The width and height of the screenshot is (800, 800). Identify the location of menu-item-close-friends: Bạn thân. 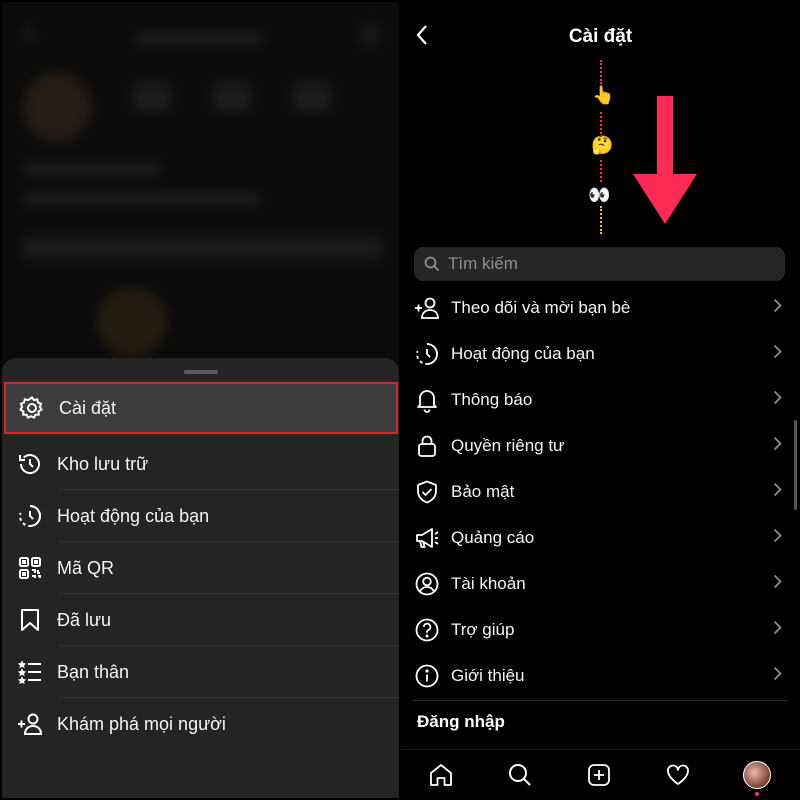
(200, 672).